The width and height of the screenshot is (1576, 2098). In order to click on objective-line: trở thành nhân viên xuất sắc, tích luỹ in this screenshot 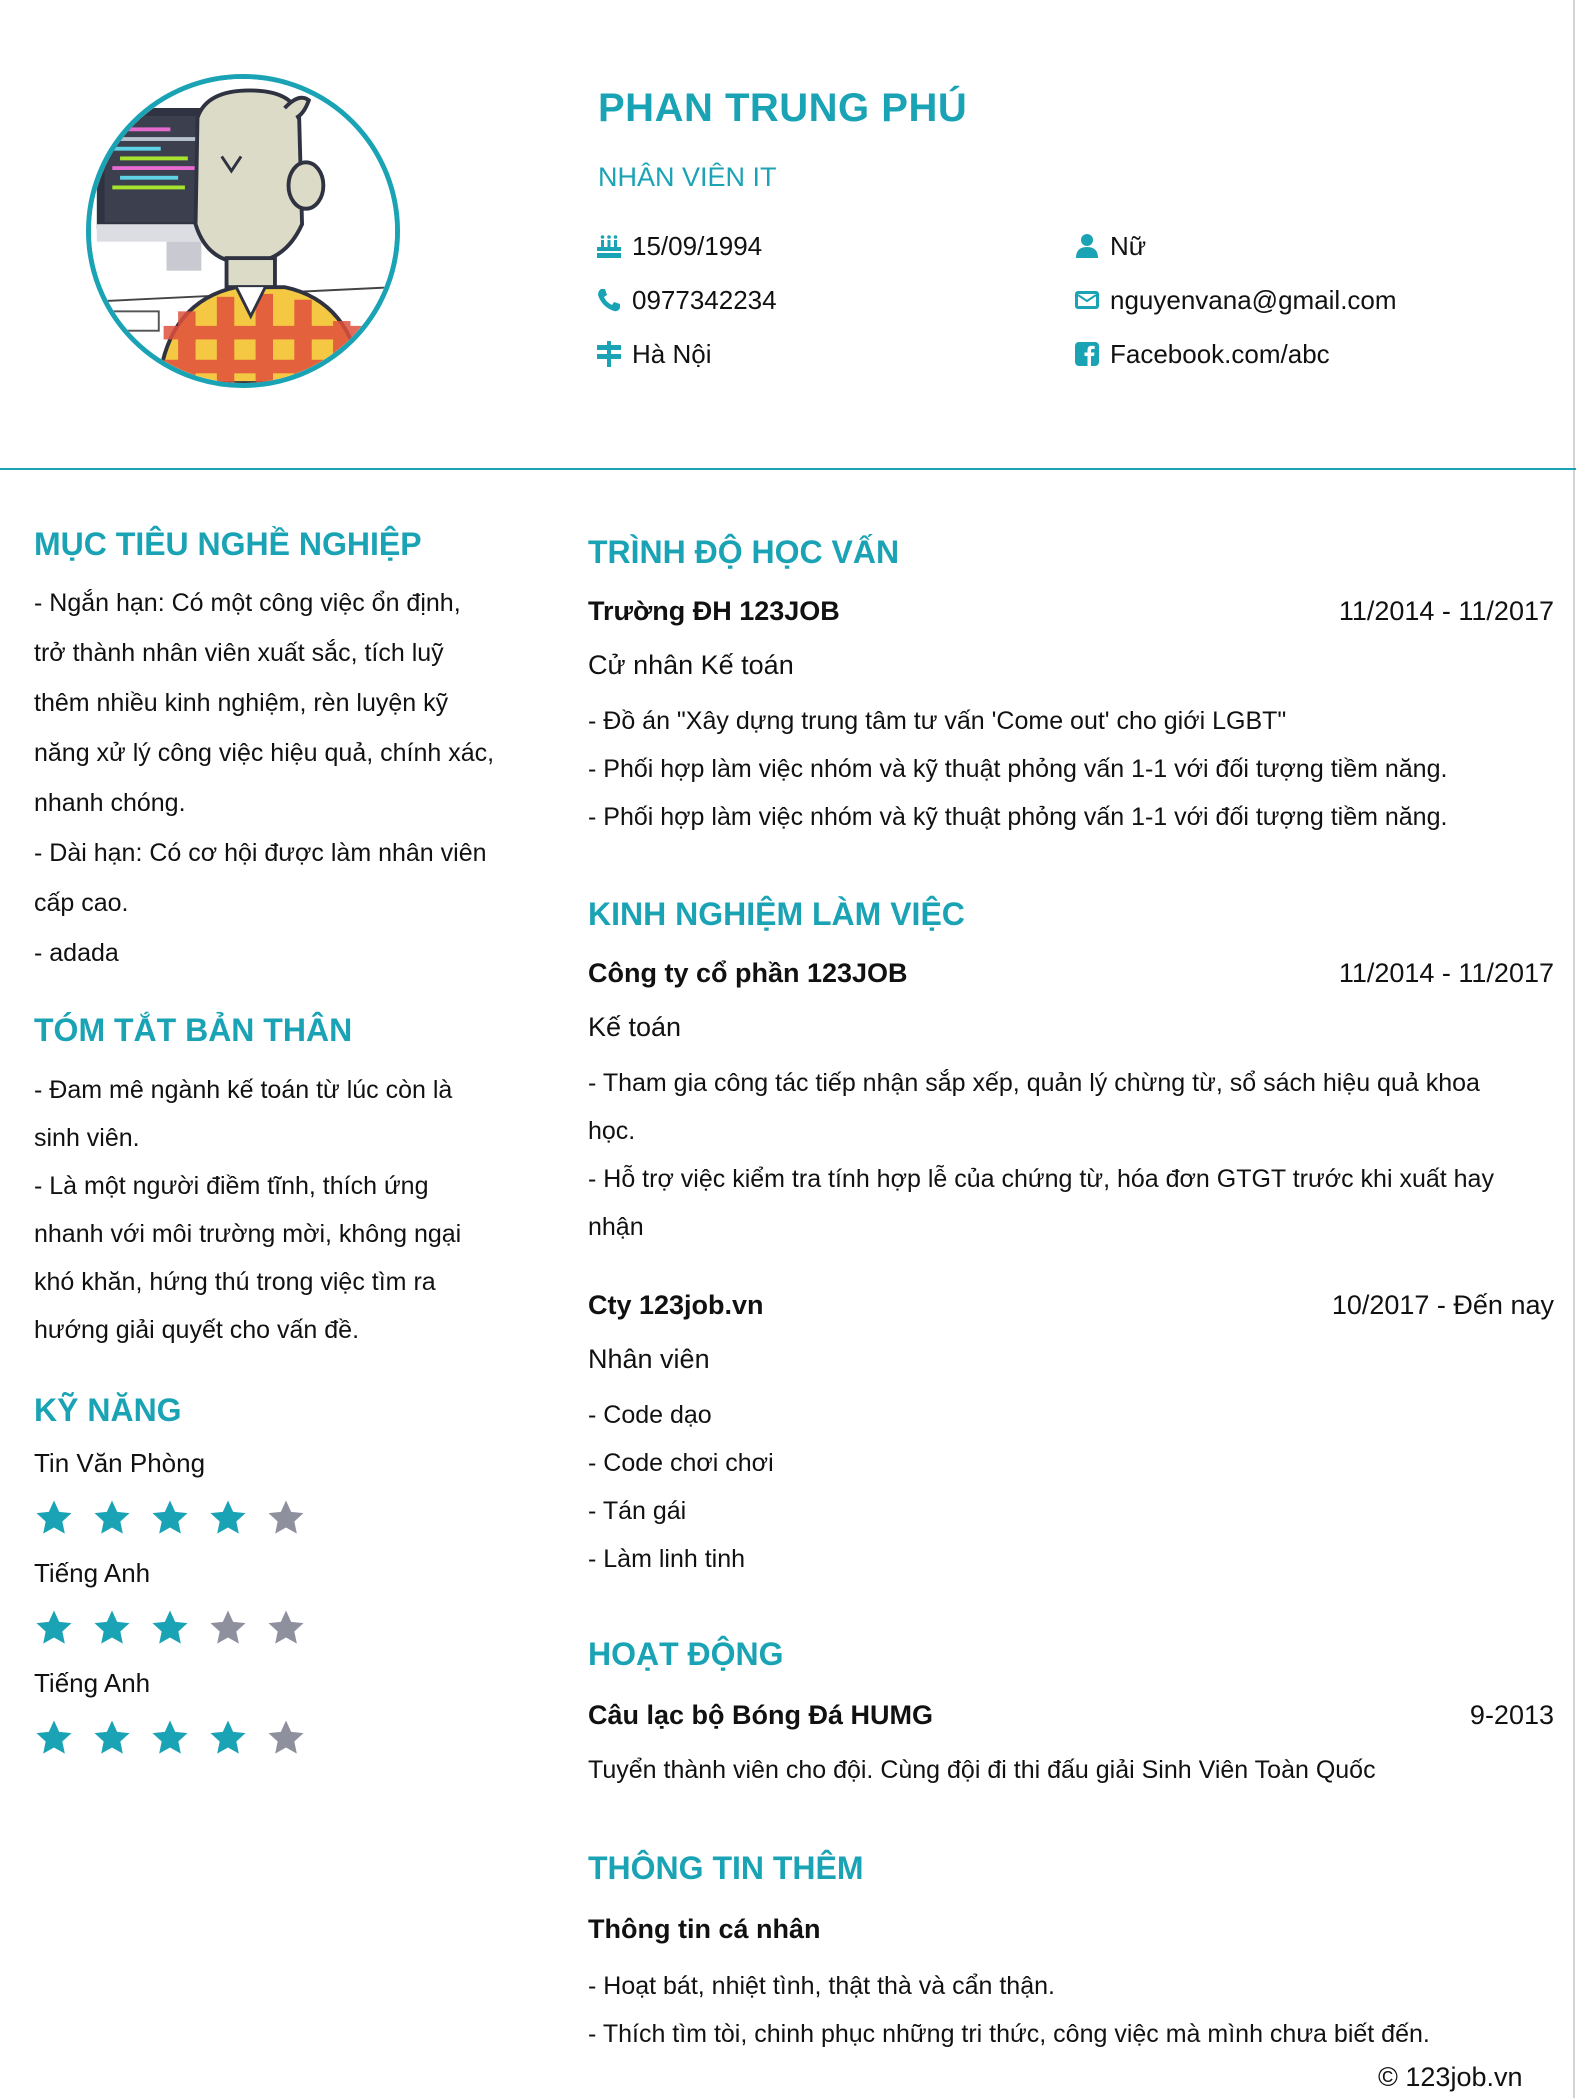, I will do `click(239, 653)`.